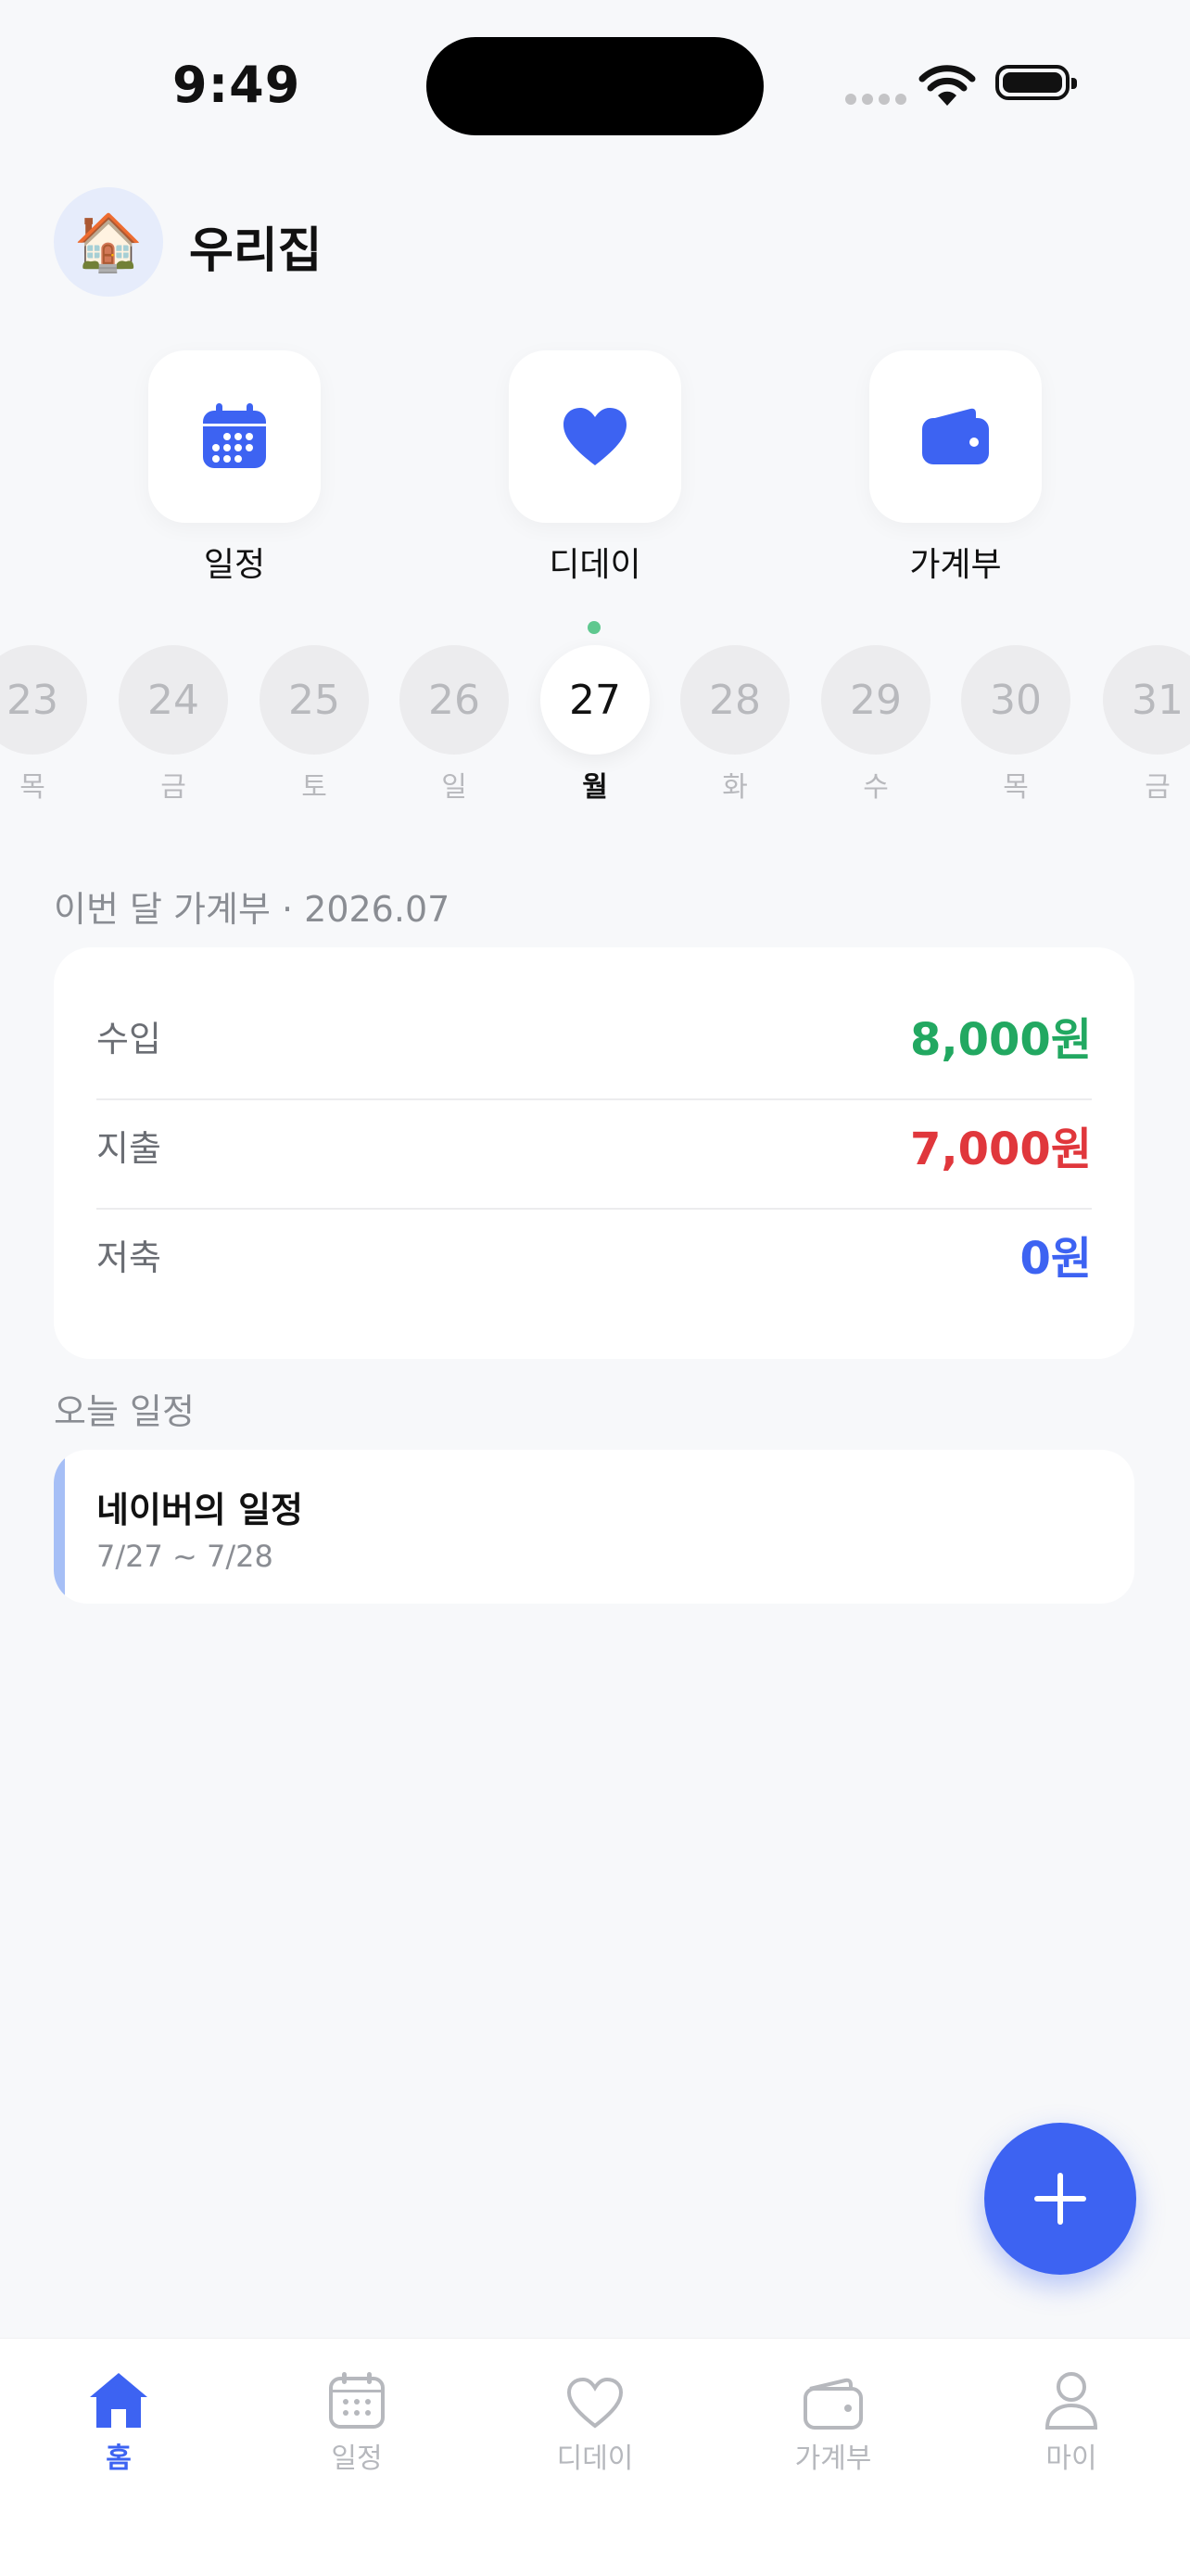 The width and height of the screenshot is (1190, 2576). What do you see at coordinates (314, 725) in the screenshot?
I see `date-item: 25 토` at bounding box center [314, 725].